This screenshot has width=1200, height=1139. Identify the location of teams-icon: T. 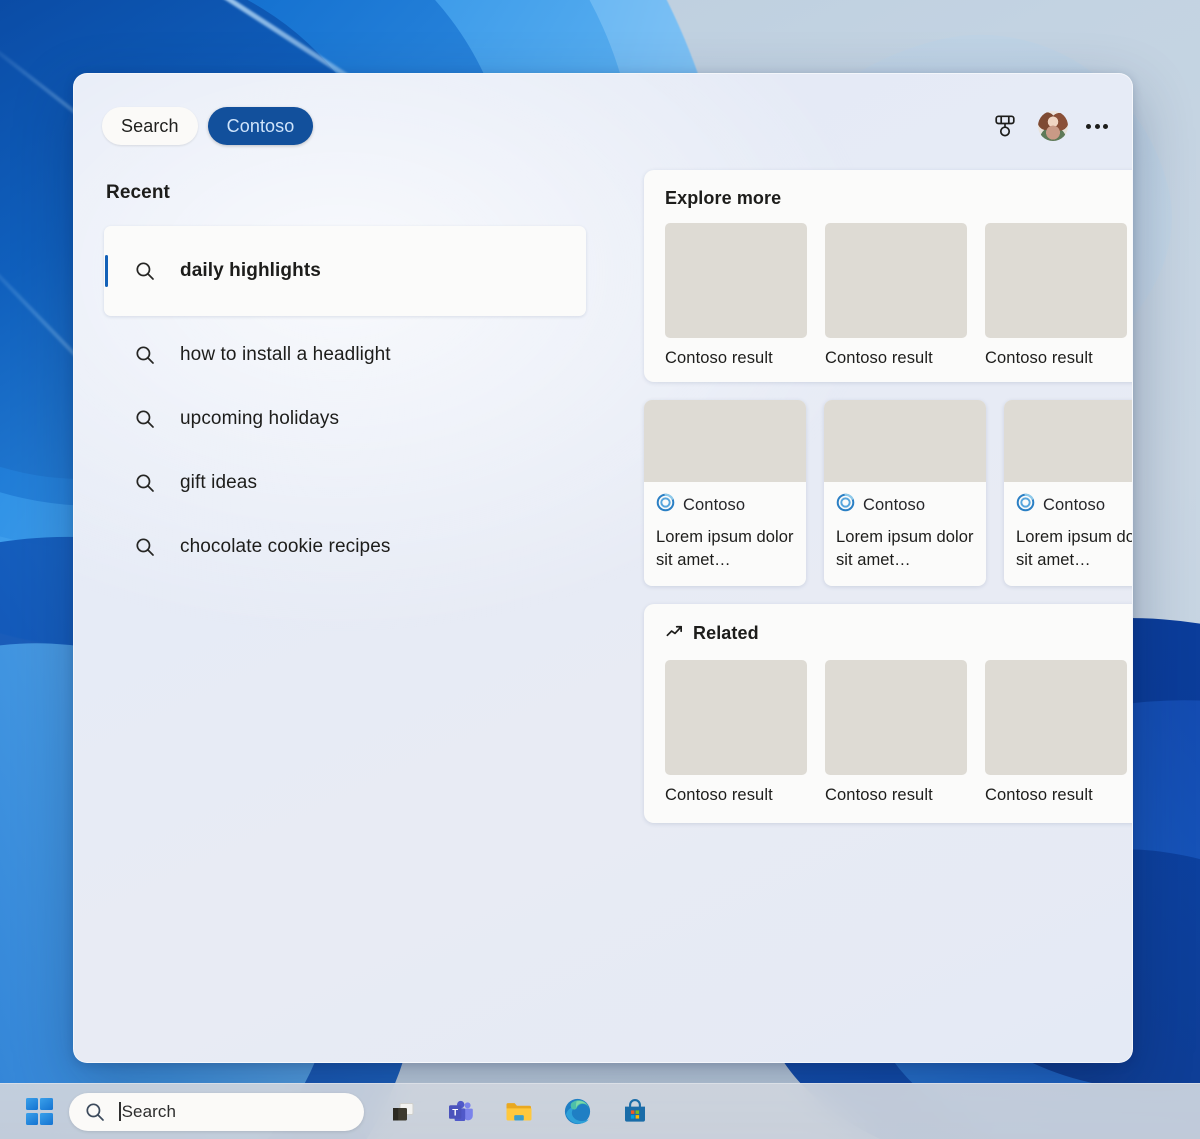
(461, 1110).